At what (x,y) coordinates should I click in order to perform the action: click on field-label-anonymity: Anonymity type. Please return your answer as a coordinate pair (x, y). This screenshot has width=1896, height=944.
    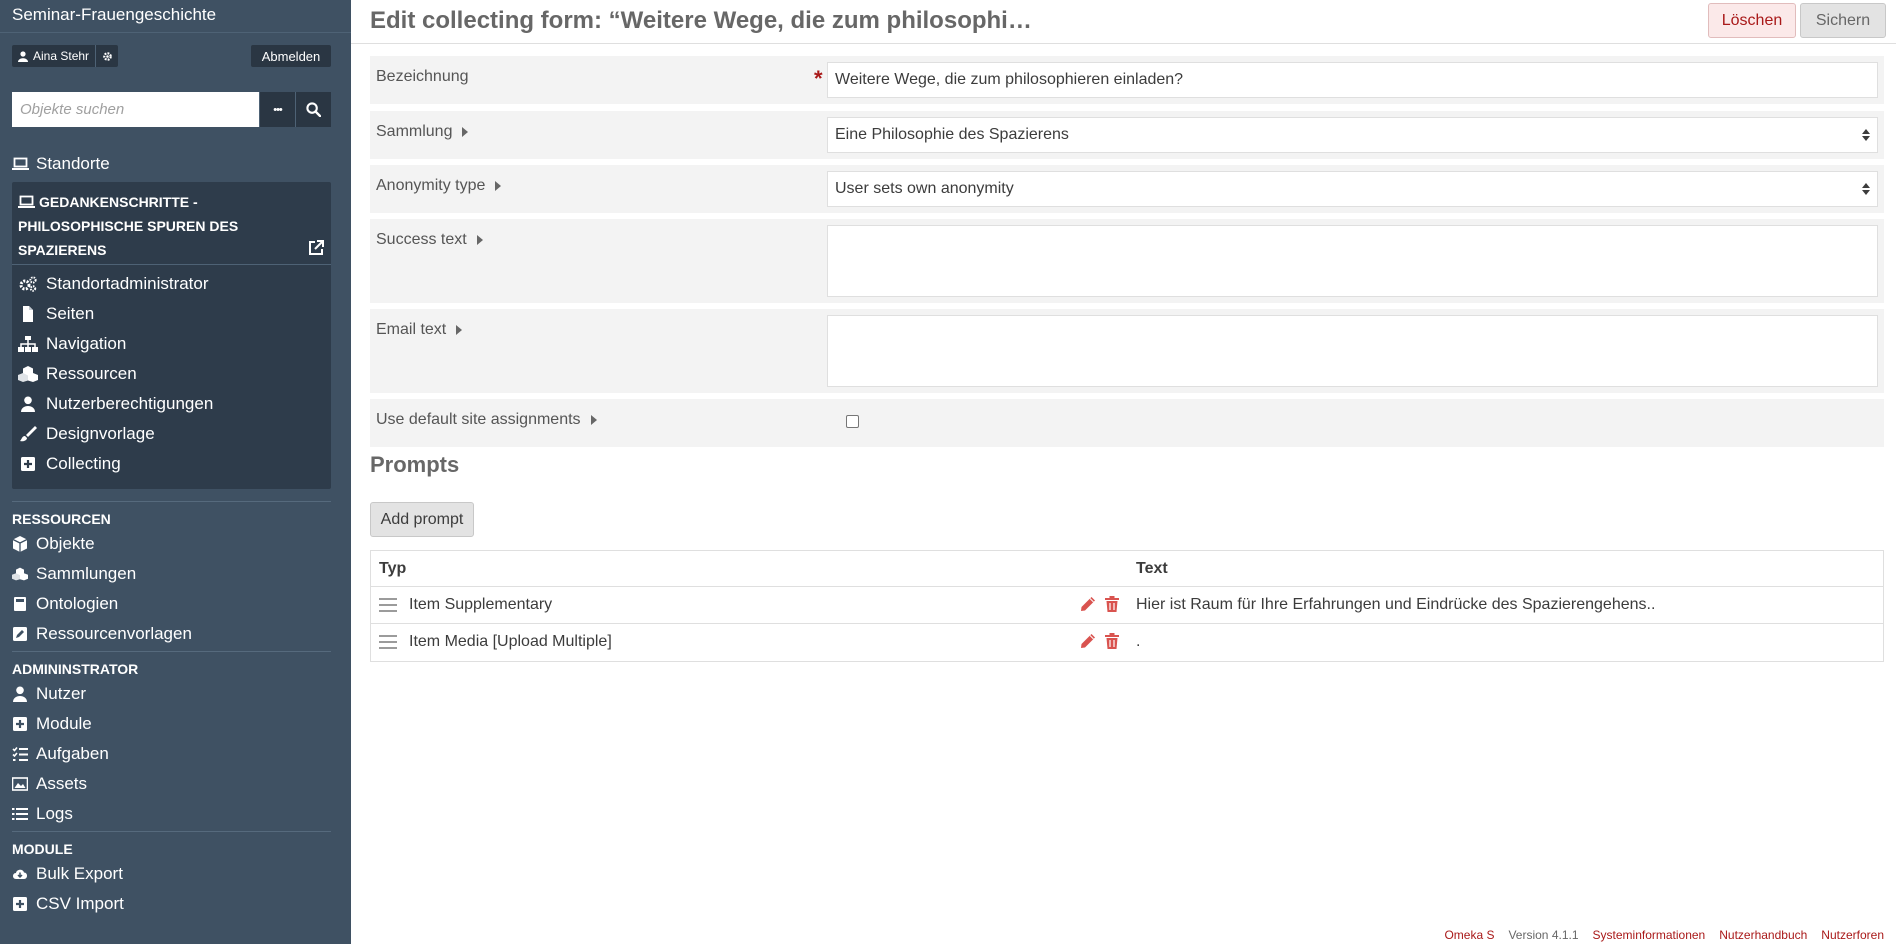
    Looking at the image, I should click on (439, 186).